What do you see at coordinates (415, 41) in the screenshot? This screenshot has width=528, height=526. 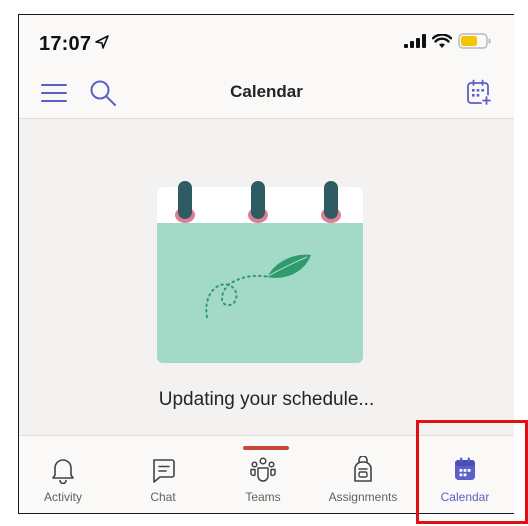 I see `signal-icon` at bounding box center [415, 41].